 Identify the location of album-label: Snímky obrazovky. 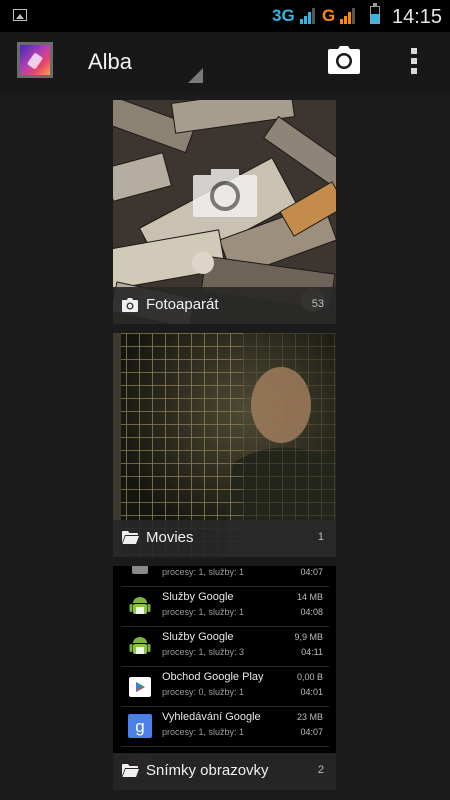
(207, 770).